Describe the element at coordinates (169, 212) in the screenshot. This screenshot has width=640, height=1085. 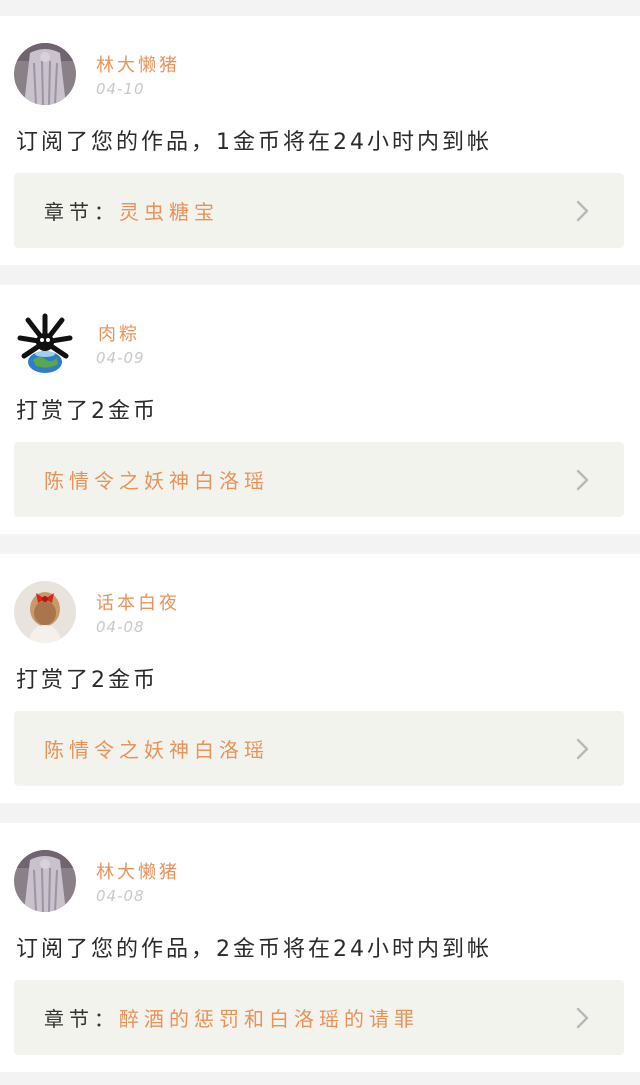
I see `link-title: 灵虫糖宝` at that location.